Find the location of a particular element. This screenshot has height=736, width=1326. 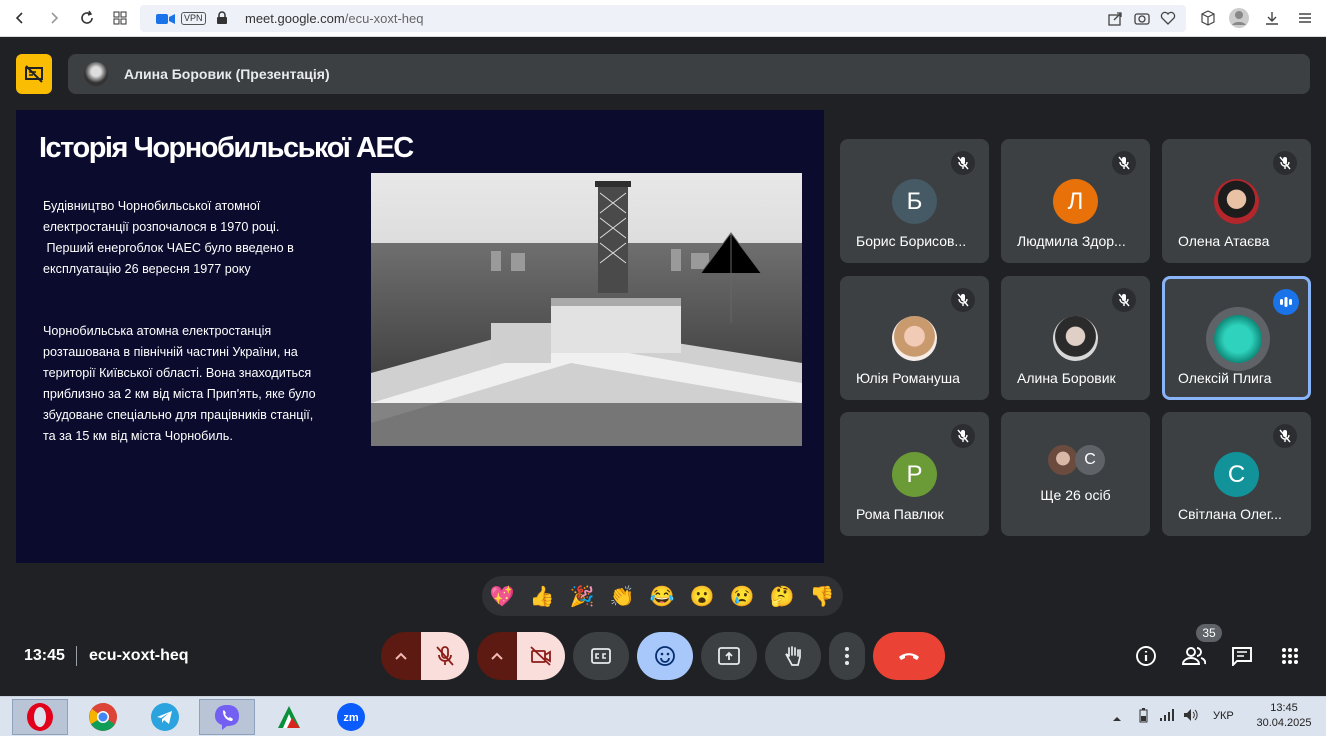

chat-button is located at coordinates (1242, 656).